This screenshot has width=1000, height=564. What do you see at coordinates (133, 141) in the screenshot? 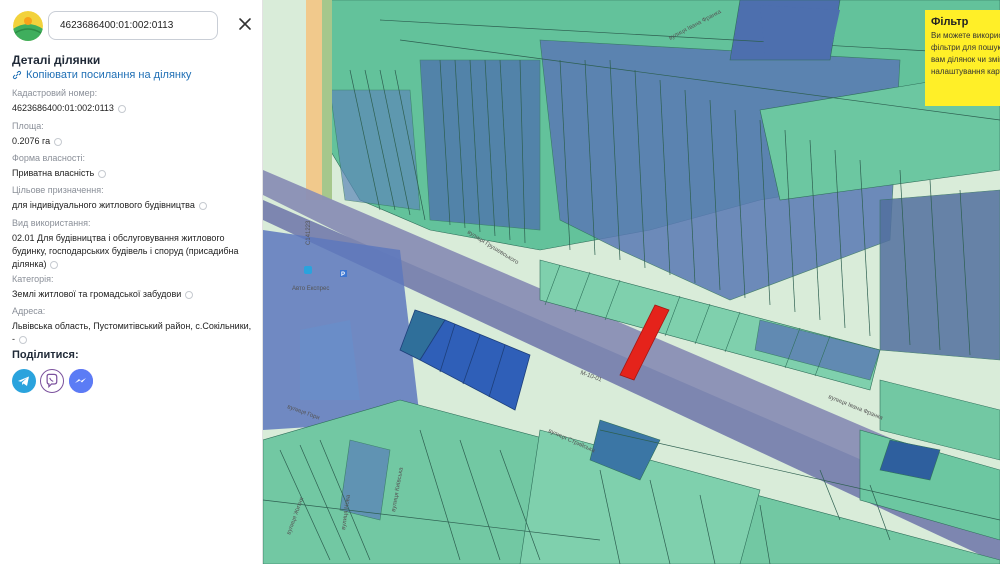
I see `field-value: 0.2076 га` at bounding box center [133, 141].